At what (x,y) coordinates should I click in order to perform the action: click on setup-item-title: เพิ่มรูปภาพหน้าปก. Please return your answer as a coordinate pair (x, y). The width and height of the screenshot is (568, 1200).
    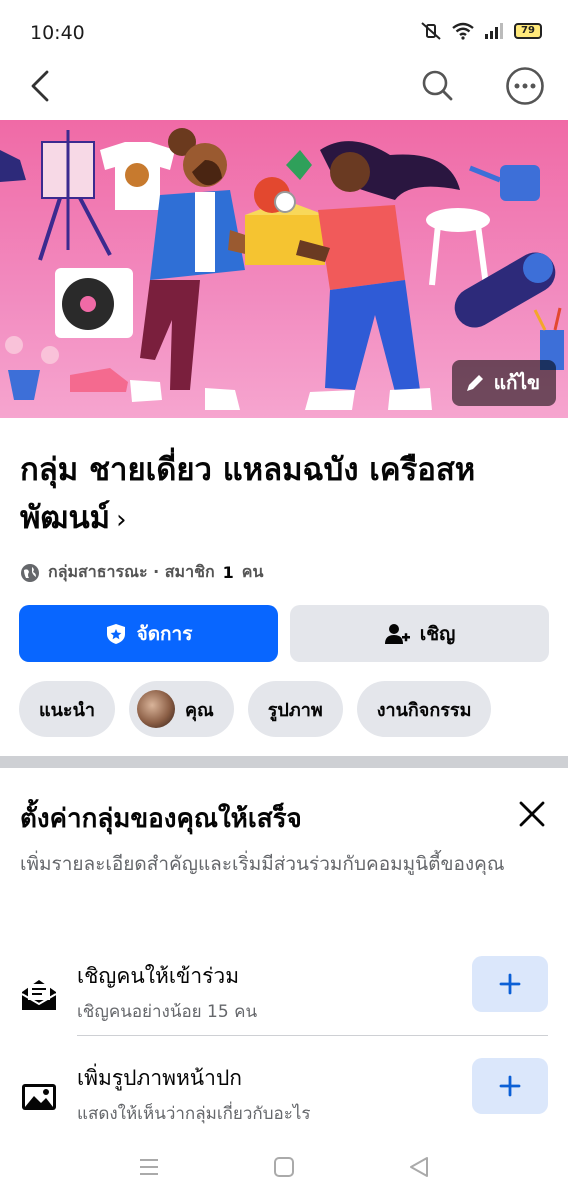
    Looking at the image, I should click on (159, 1078).